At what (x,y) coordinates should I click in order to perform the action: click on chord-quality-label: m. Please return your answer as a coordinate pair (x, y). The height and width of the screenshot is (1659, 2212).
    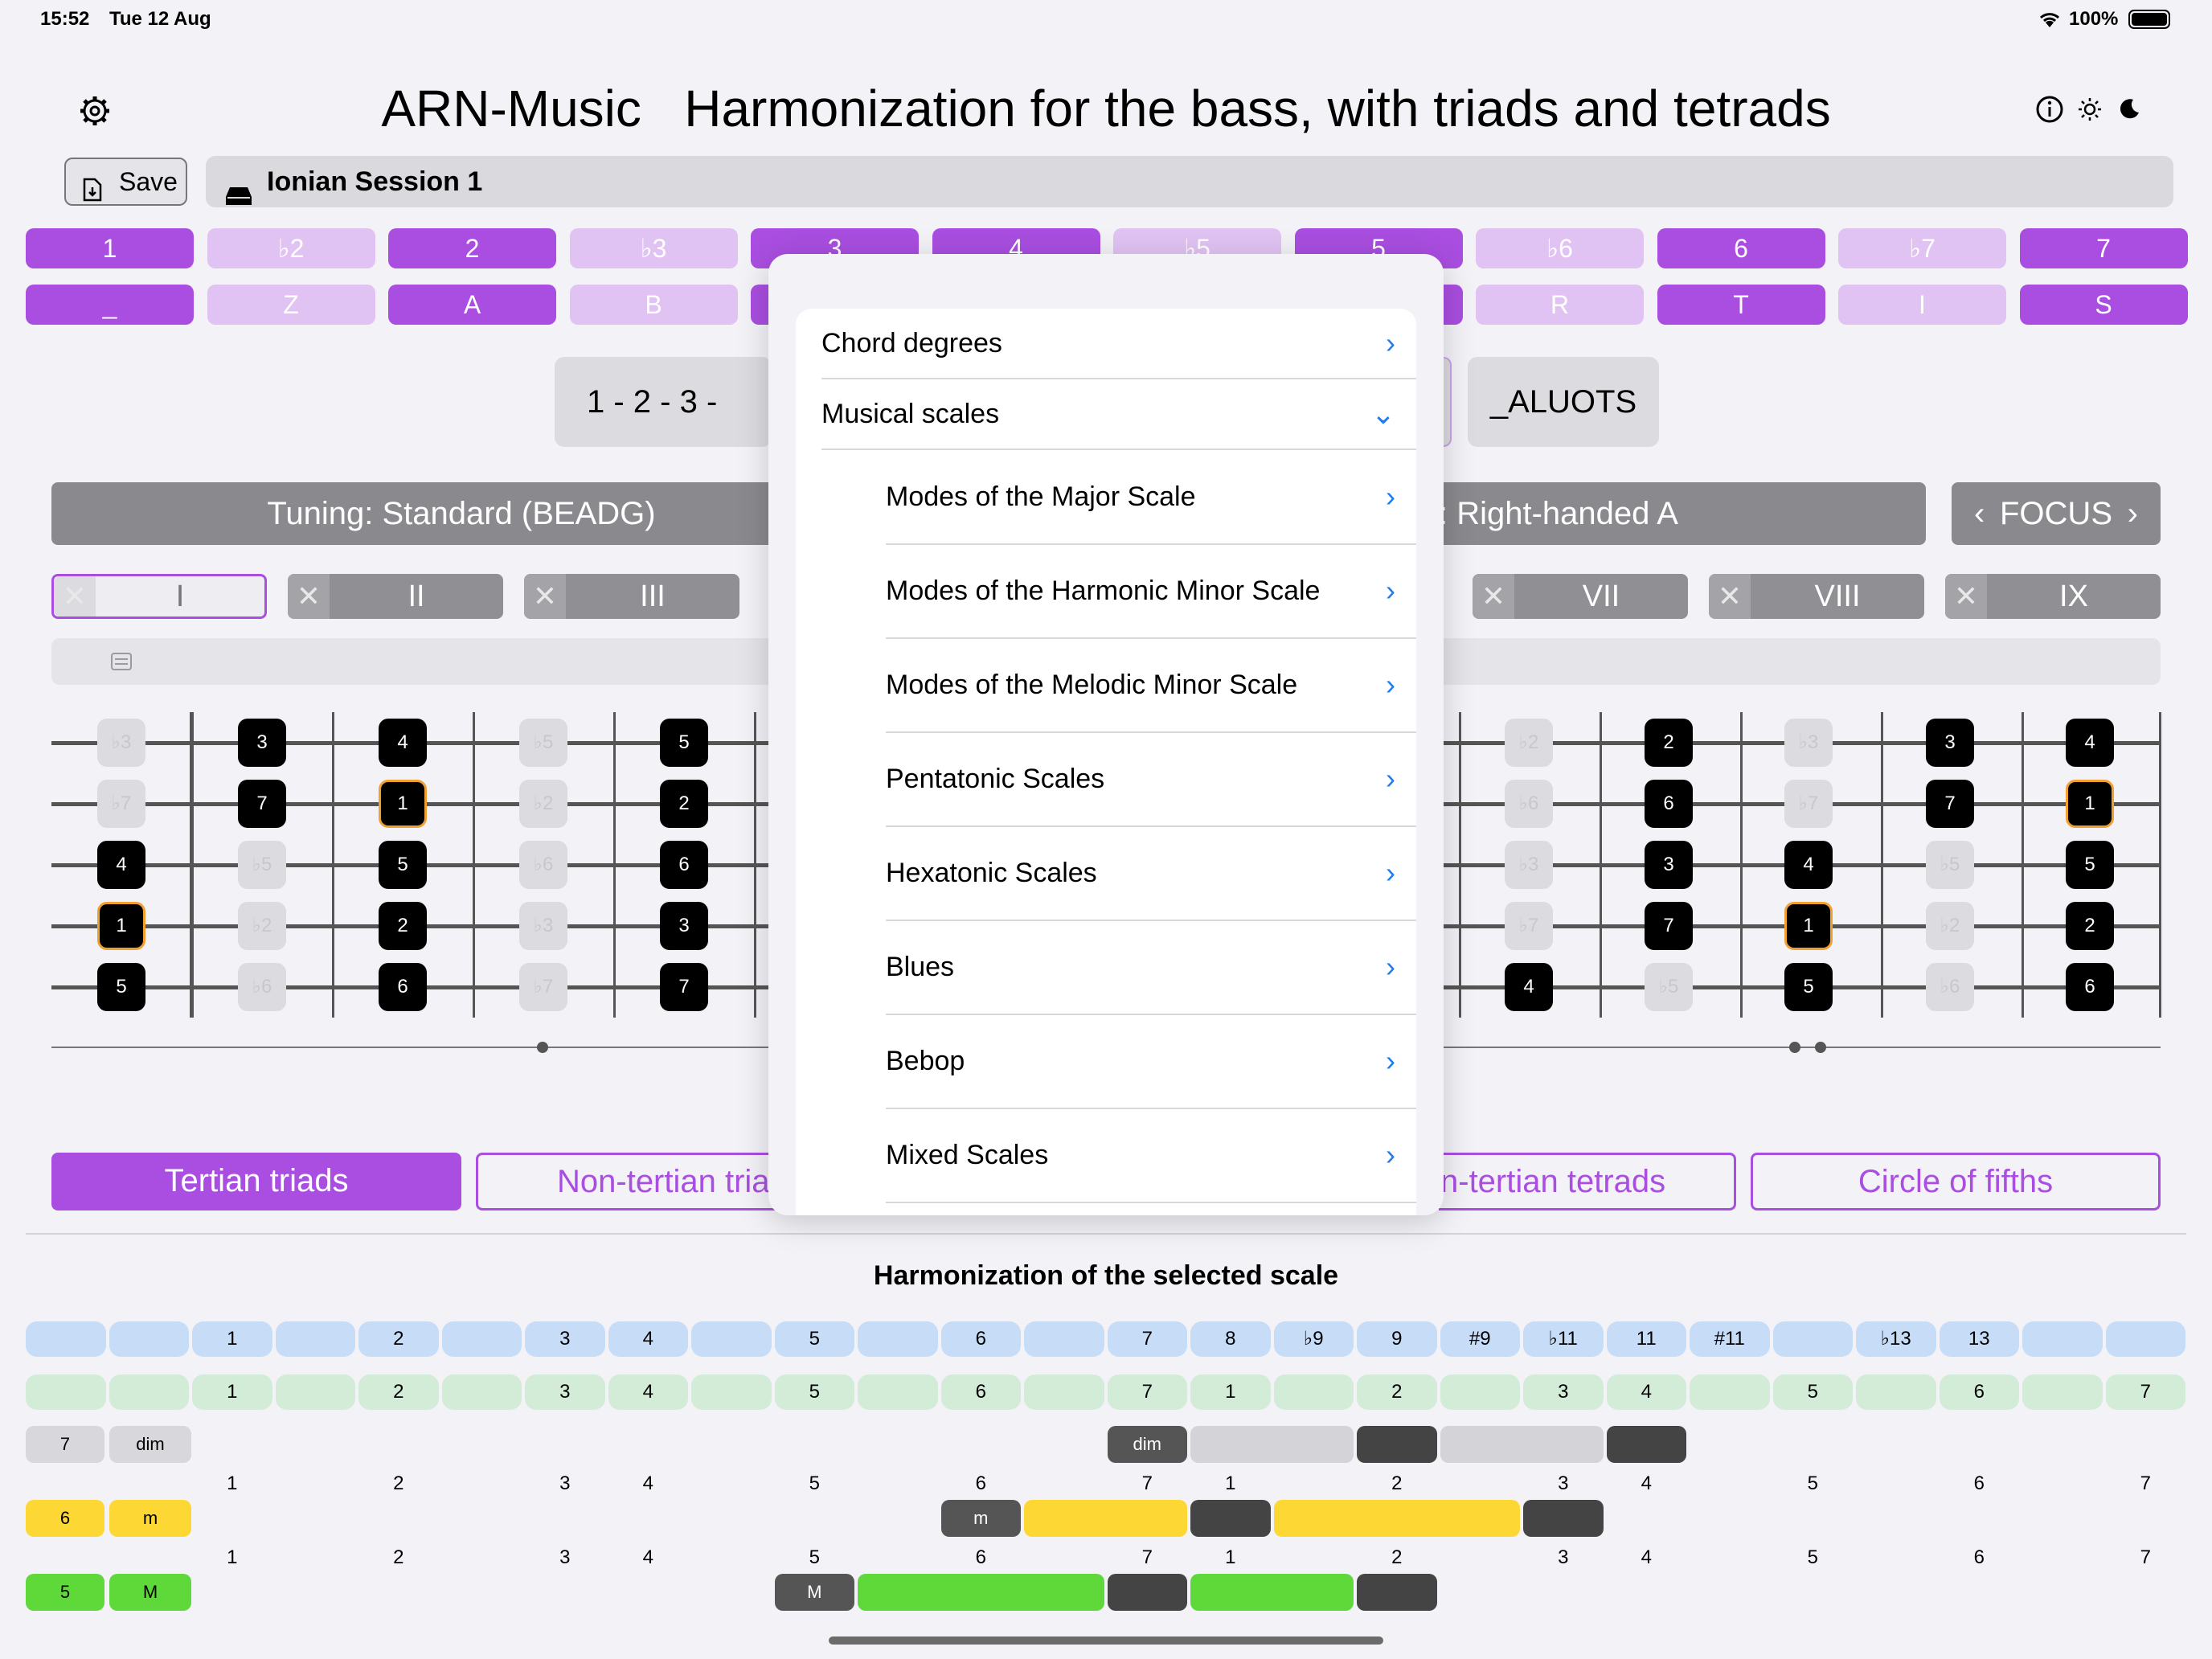
    Looking at the image, I should click on (150, 1518).